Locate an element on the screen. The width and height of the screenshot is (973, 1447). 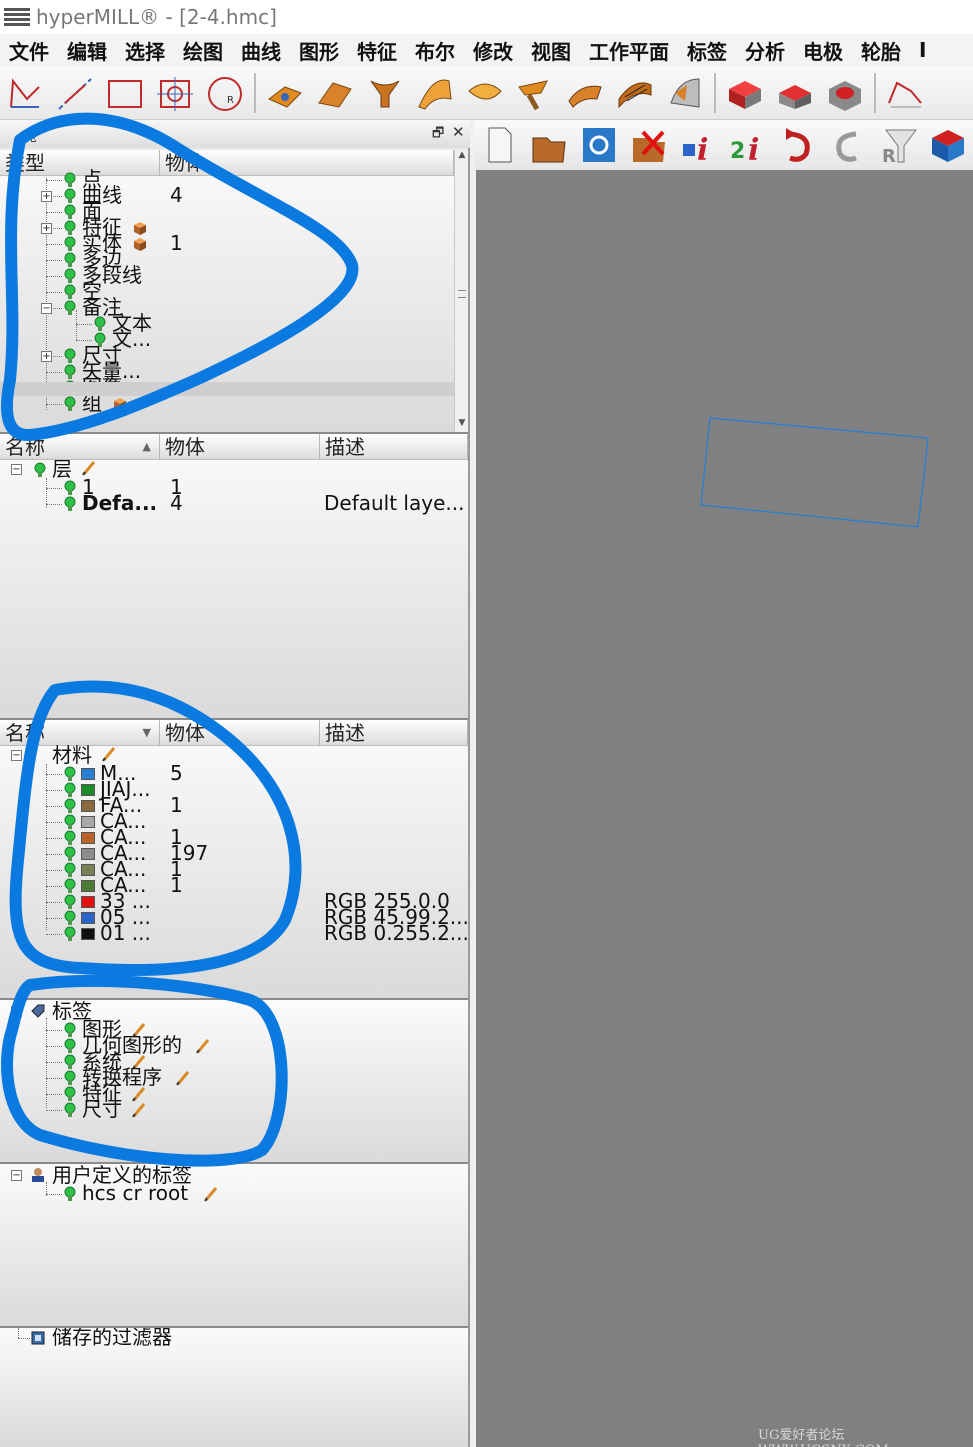
box-view-icon is located at coordinates (948, 145).